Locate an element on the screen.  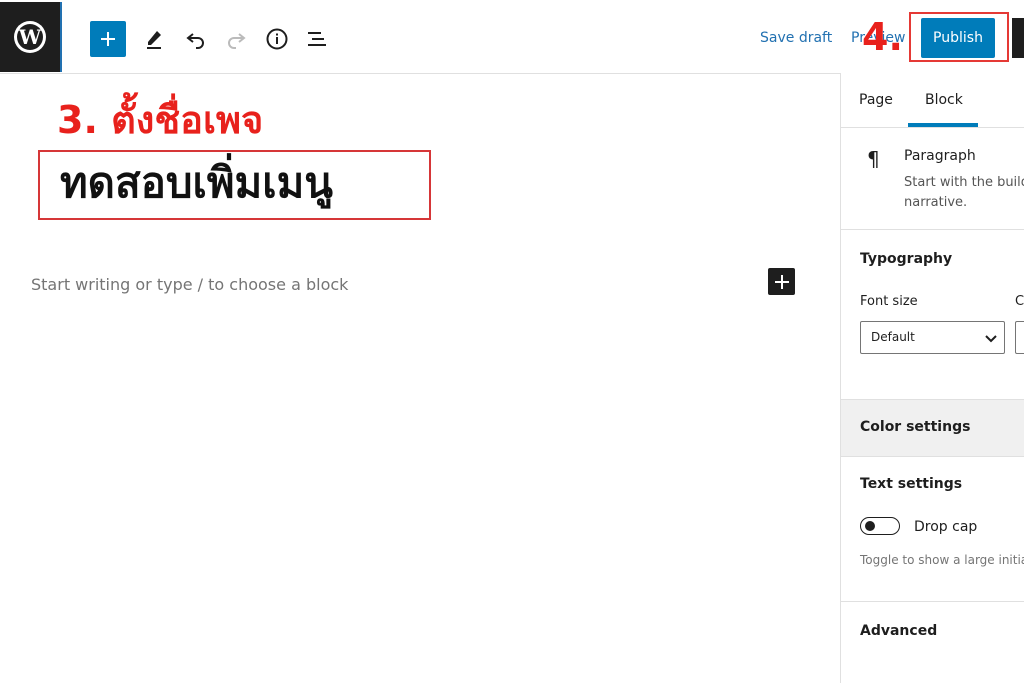
redo-icon is located at coordinates (237, 41).